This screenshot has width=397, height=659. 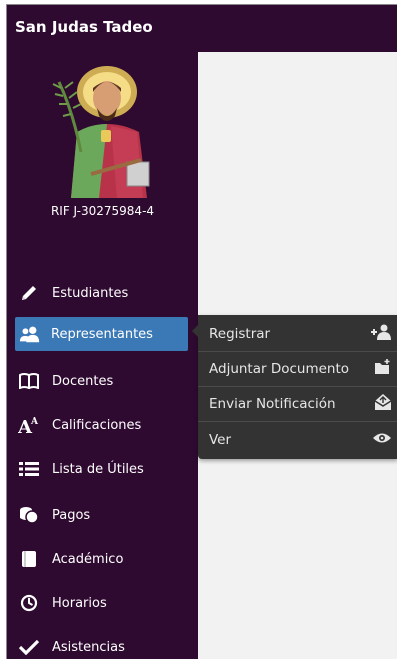 I want to click on sidebar-item-label: Representantes, so click(x=102, y=334).